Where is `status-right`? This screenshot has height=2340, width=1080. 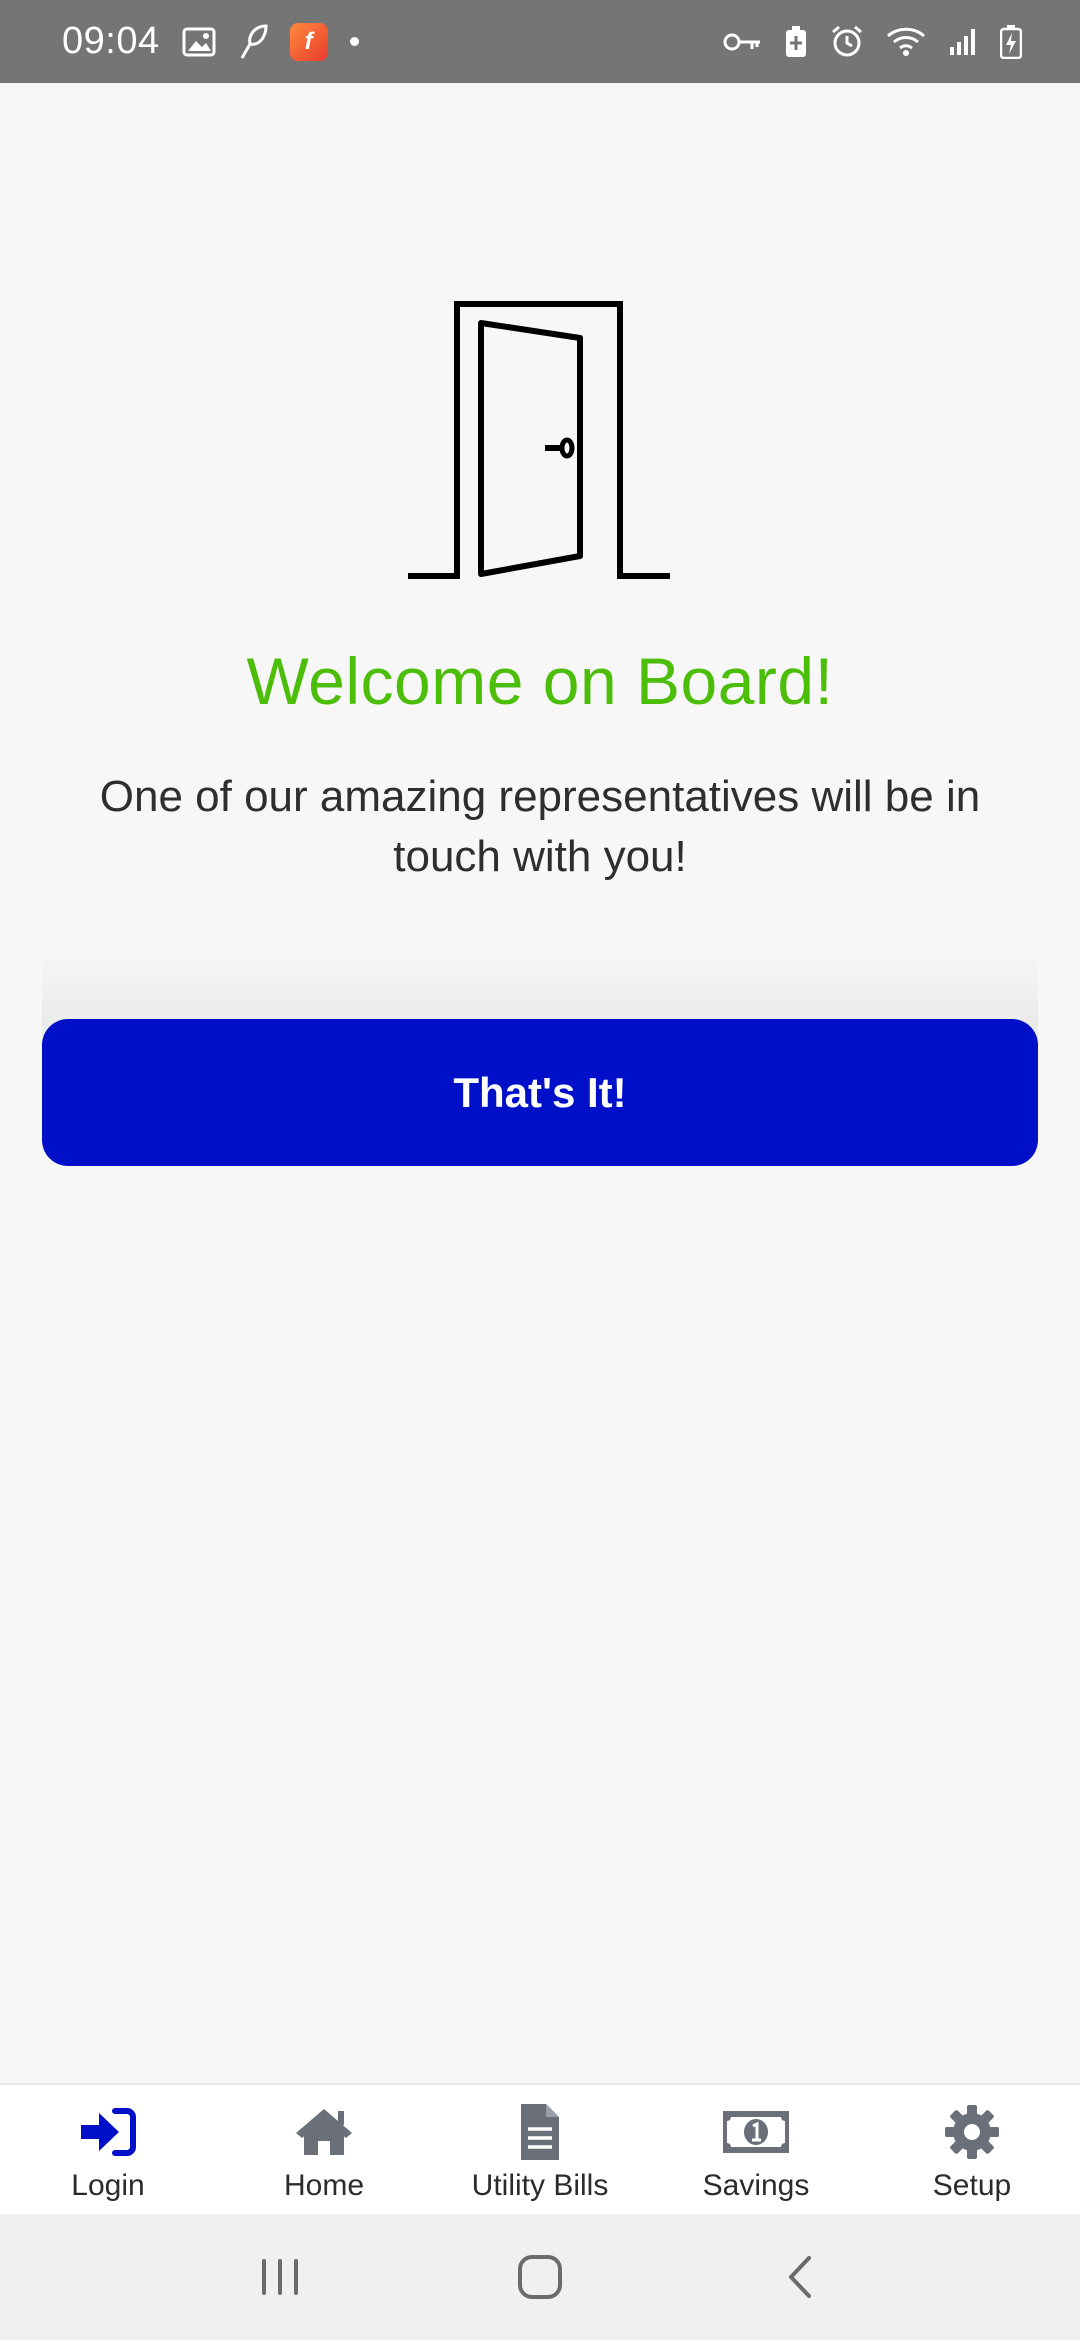 status-right is located at coordinates (872, 41).